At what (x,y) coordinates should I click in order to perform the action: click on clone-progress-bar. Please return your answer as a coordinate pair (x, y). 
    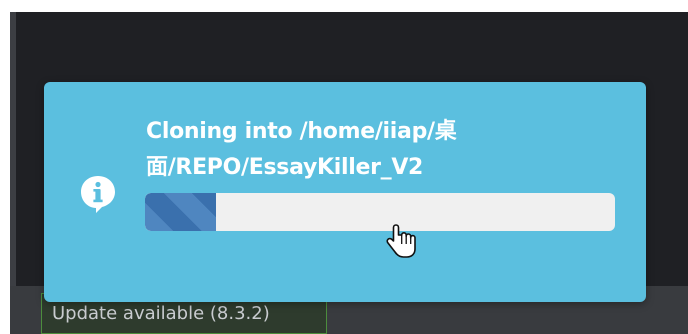
    Looking at the image, I should click on (380, 212).